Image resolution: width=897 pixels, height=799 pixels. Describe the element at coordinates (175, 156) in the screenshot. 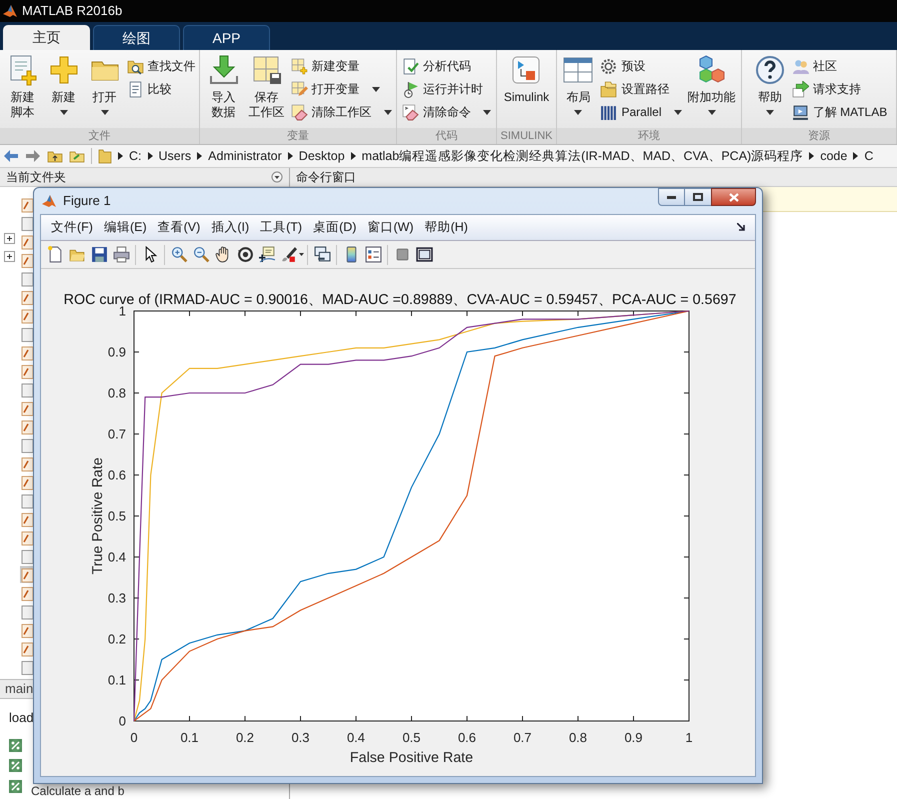

I see `path-segment: Users` at that location.